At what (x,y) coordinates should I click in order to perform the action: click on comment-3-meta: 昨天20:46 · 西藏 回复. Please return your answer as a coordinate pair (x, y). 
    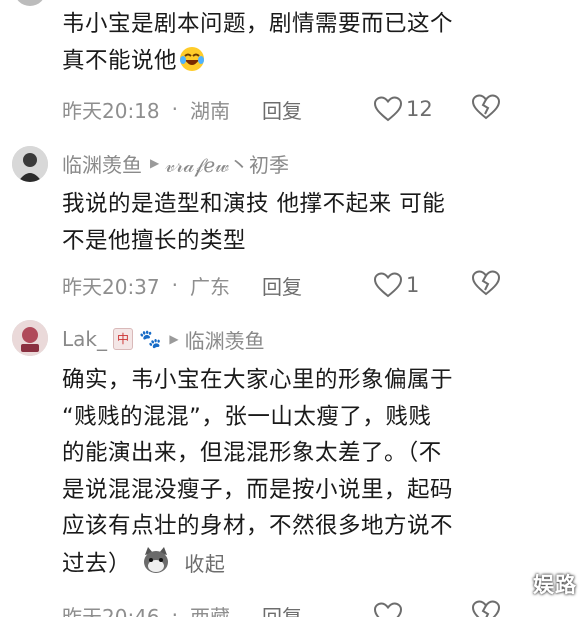
    Looking at the image, I should click on (287, 607).